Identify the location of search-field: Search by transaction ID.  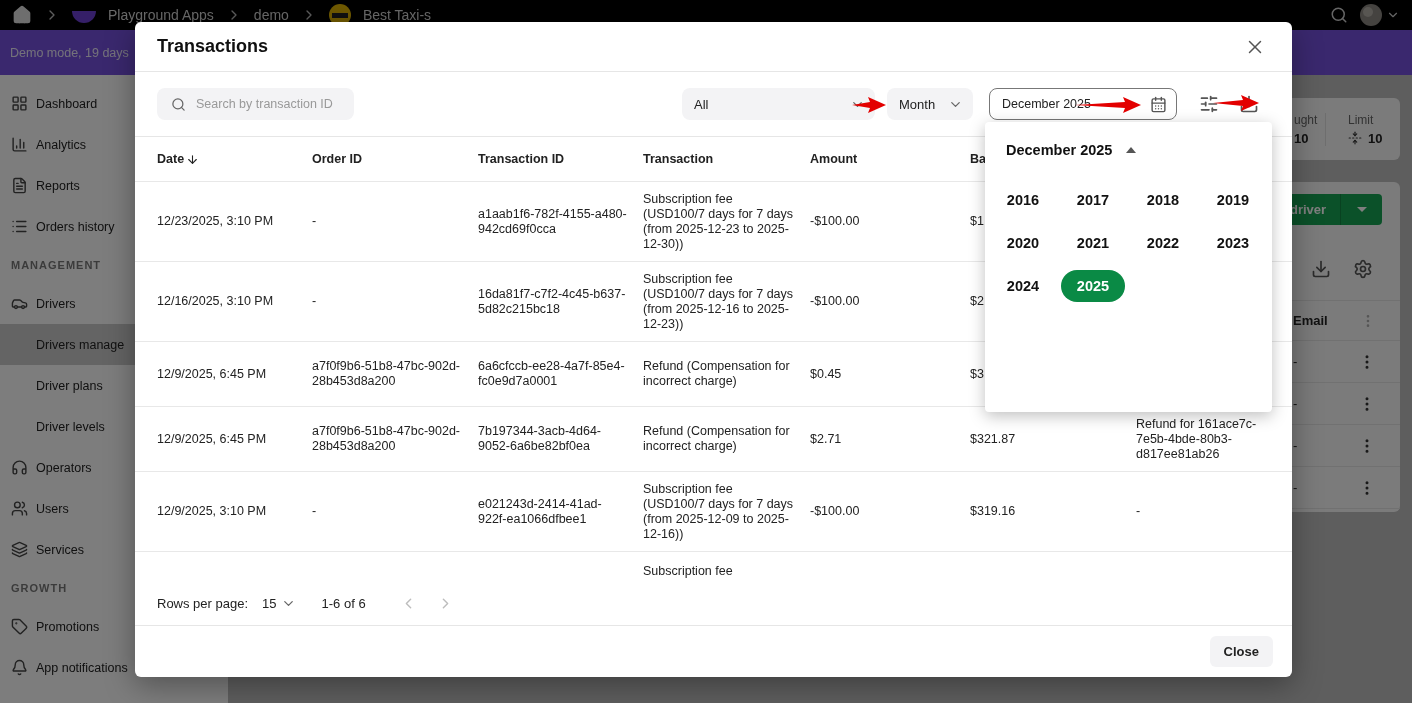
(255, 104).